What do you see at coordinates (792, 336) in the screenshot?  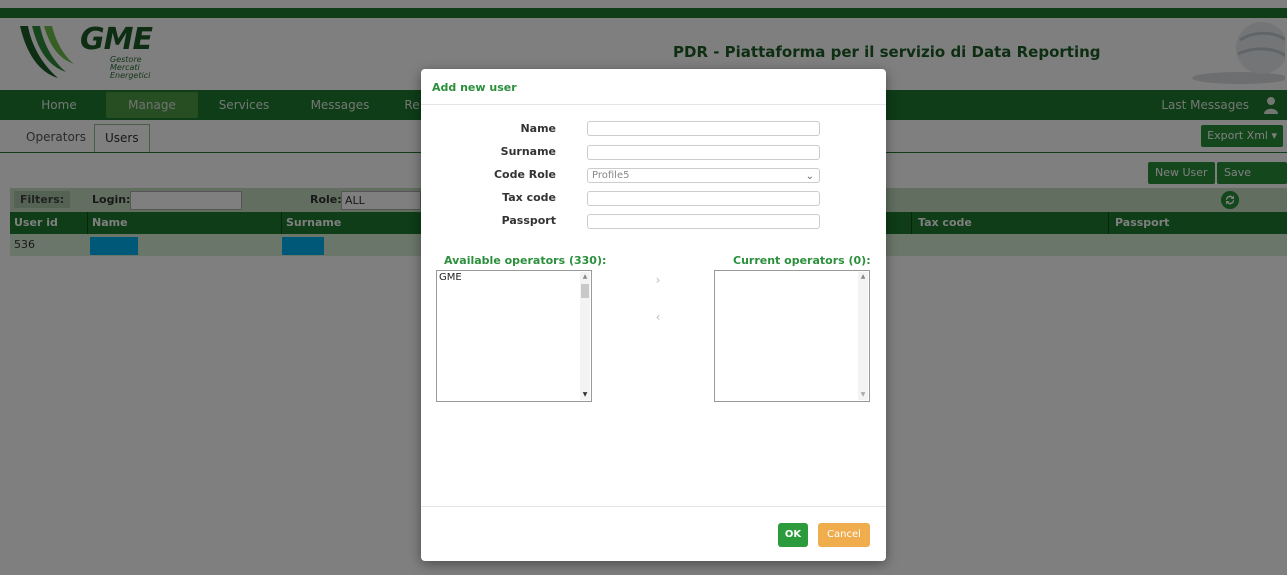 I see `current-operators-list: ▲ ▼` at bounding box center [792, 336].